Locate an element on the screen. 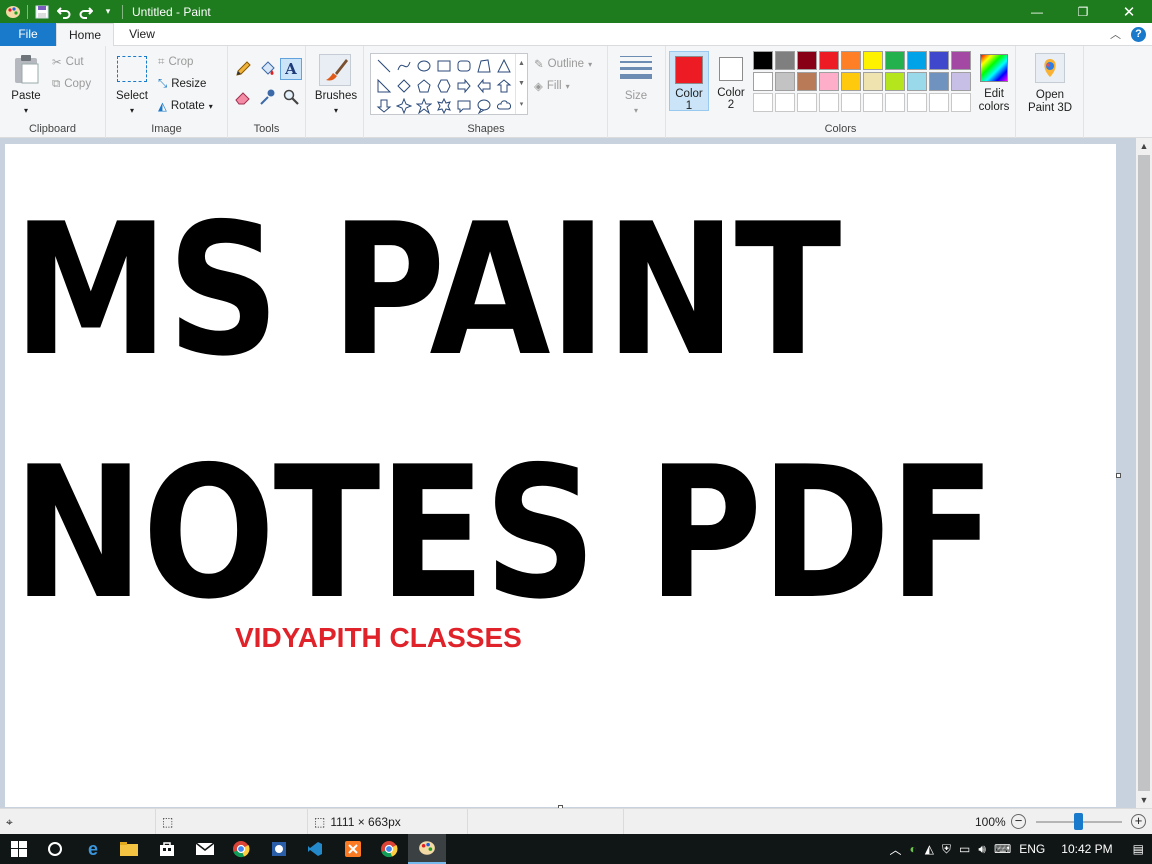  down-arrow-shape-icon is located at coordinates (384, 106).